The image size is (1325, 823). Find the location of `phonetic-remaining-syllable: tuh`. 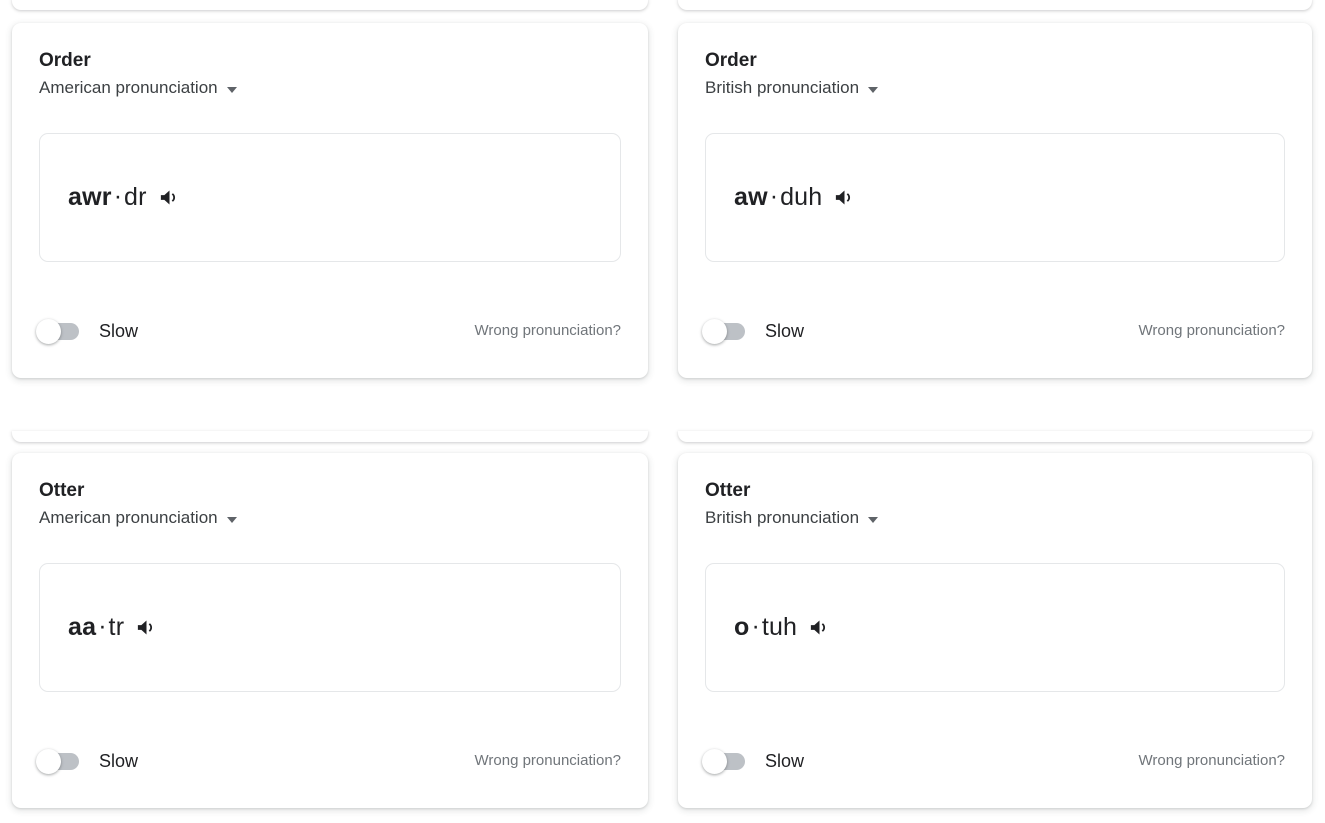

phonetic-remaining-syllable: tuh is located at coordinates (779, 627).